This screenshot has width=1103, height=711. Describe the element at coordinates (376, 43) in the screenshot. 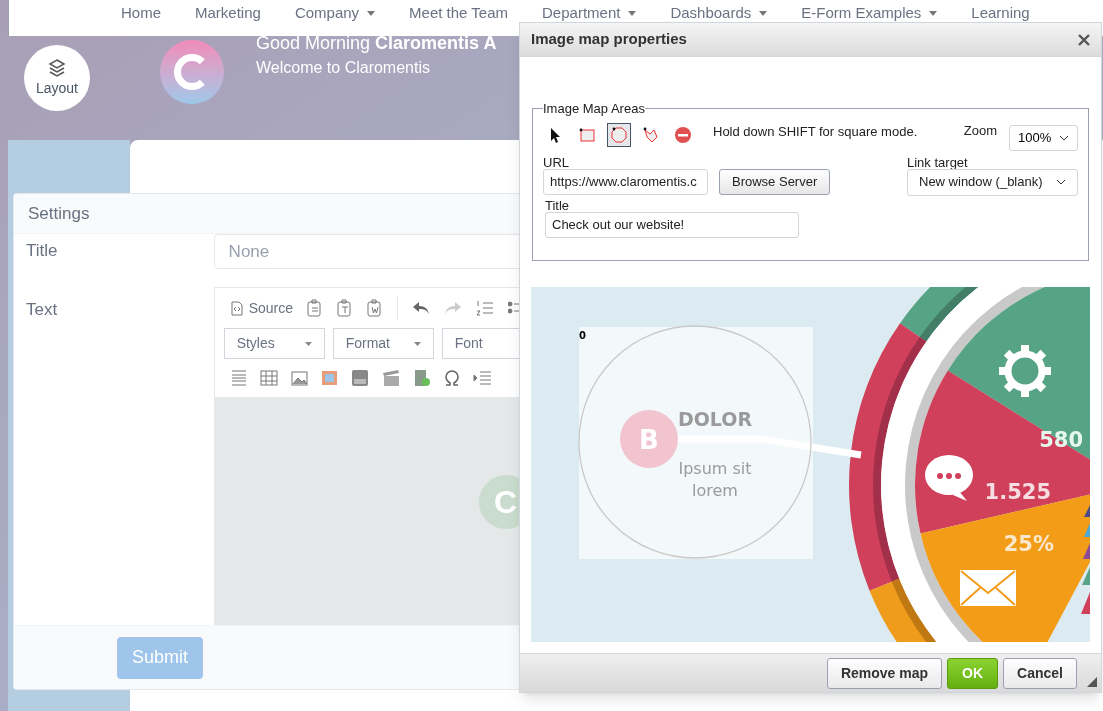

I see `greeting-text: Good Morning Claromentis A` at that location.